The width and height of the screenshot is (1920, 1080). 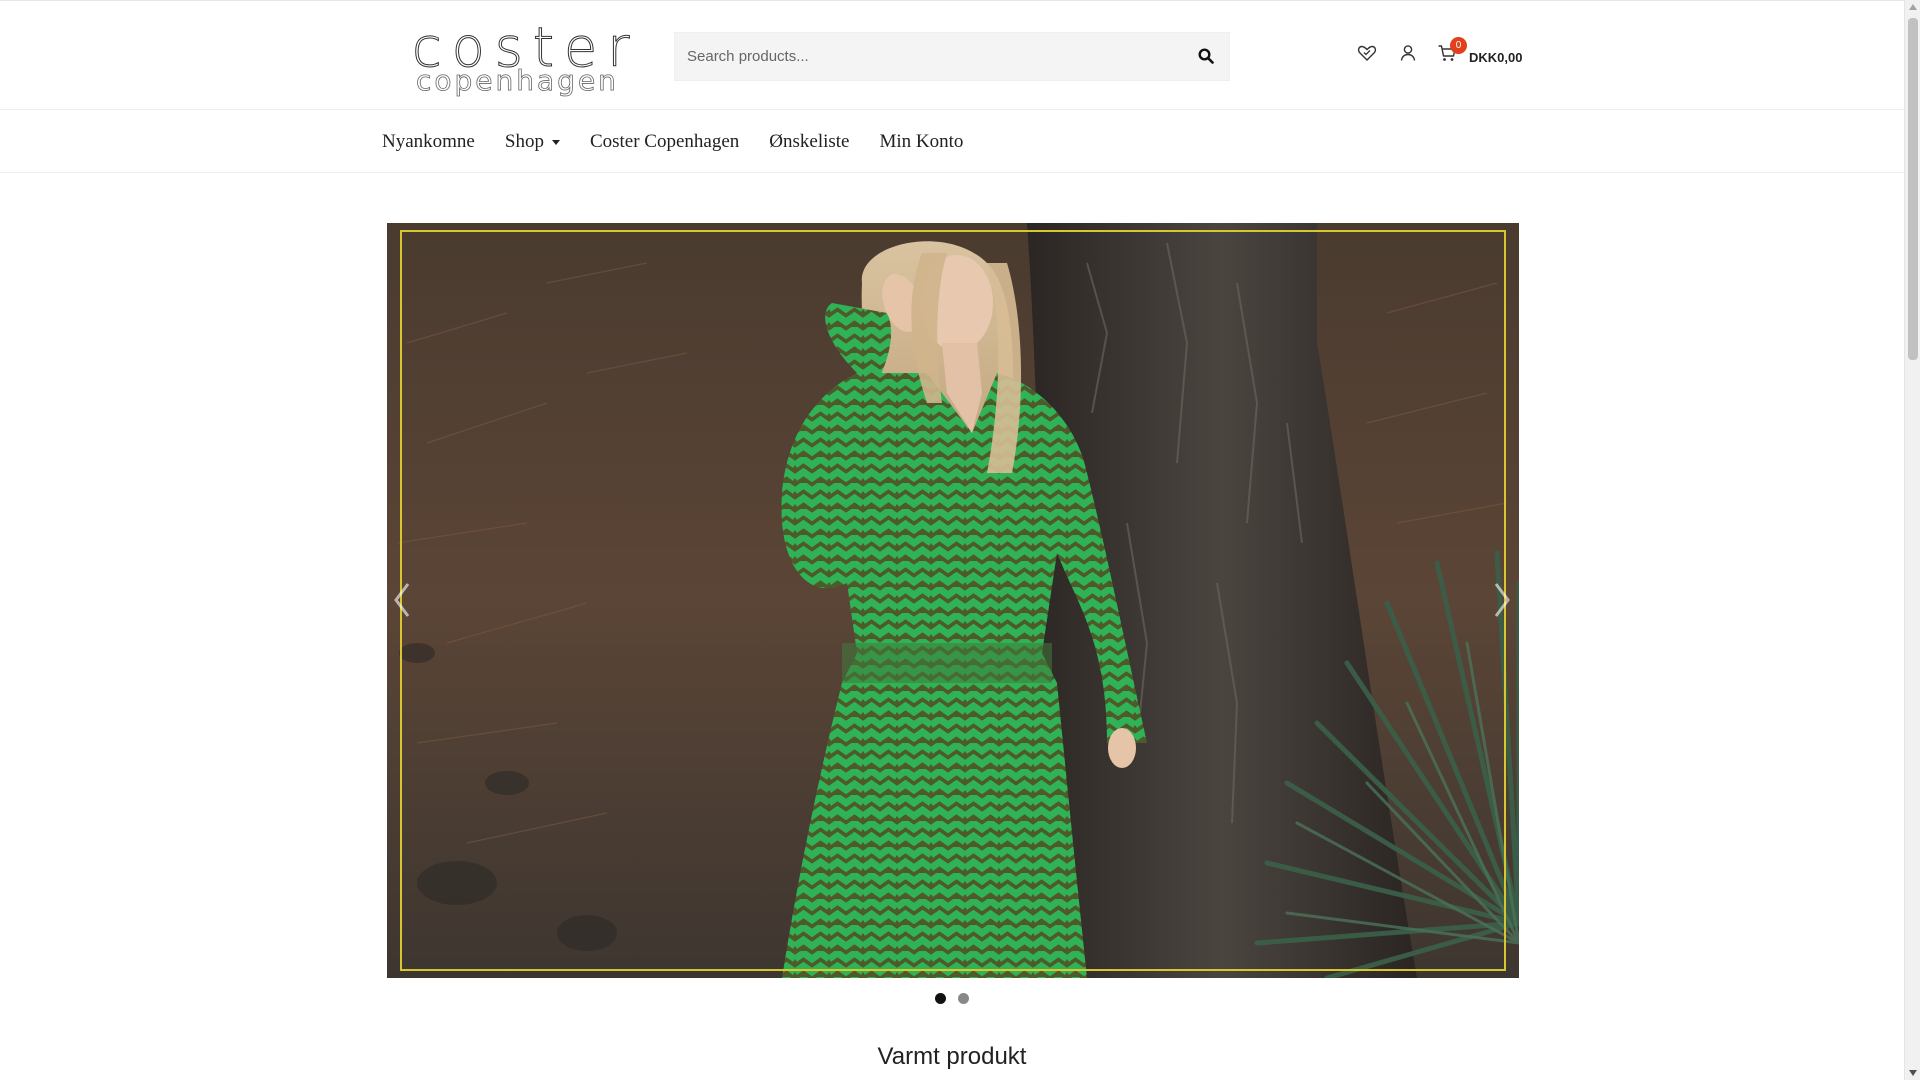 What do you see at coordinates (925, 56) in the screenshot?
I see `search-input` at bounding box center [925, 56].